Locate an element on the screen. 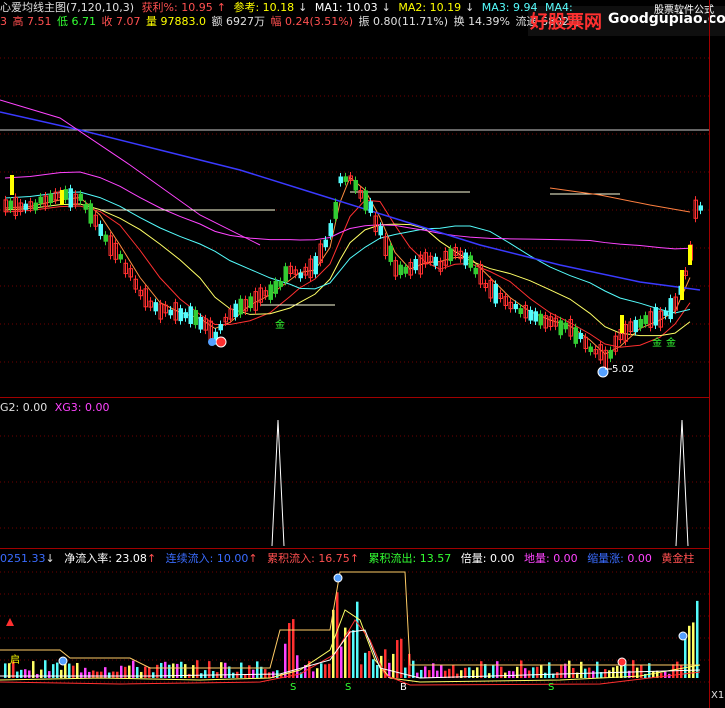 The height and width of the screenshot is (708, 725). s-mark-3: S is located at coordinates (551, 687).